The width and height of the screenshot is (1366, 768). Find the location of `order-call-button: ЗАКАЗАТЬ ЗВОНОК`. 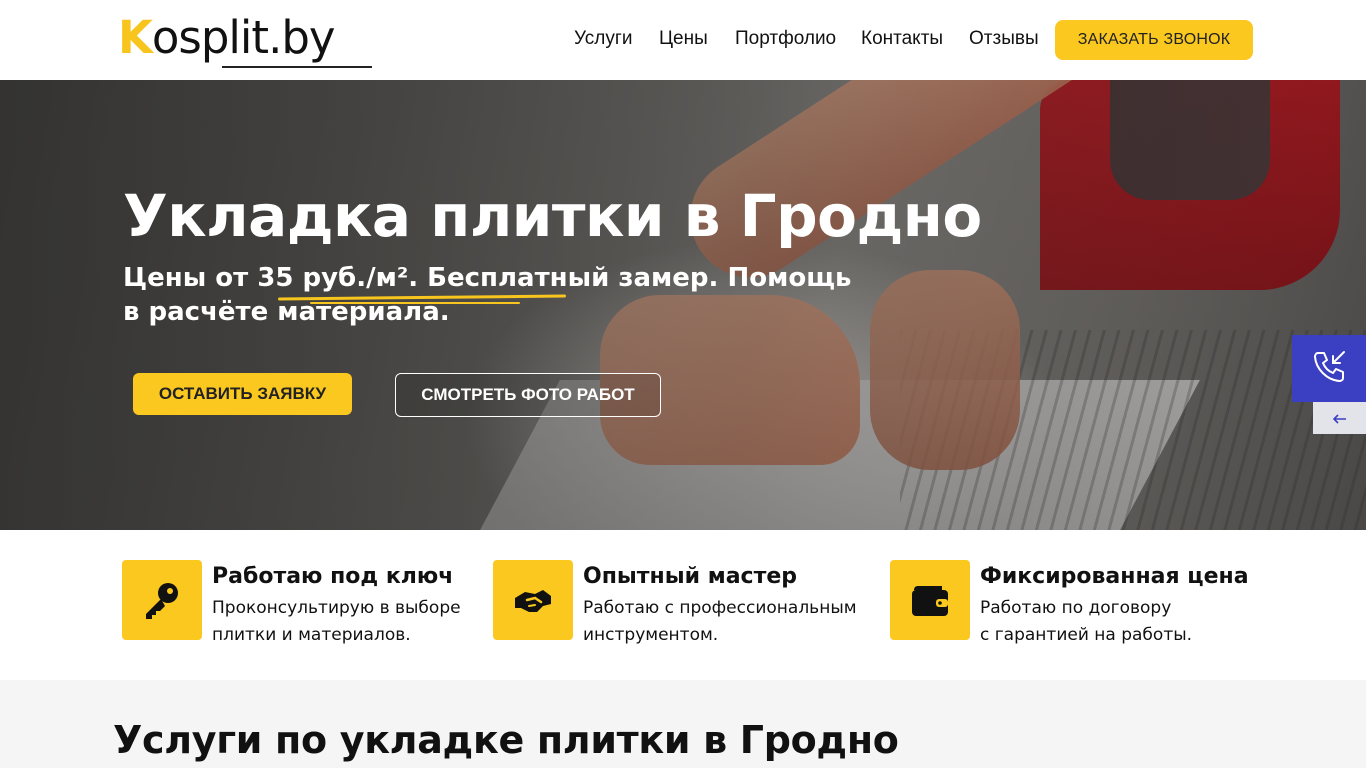

order-call-button: ЗАКАЗАТЬ ЗВОНОК is located at coordinates (1154, 40).